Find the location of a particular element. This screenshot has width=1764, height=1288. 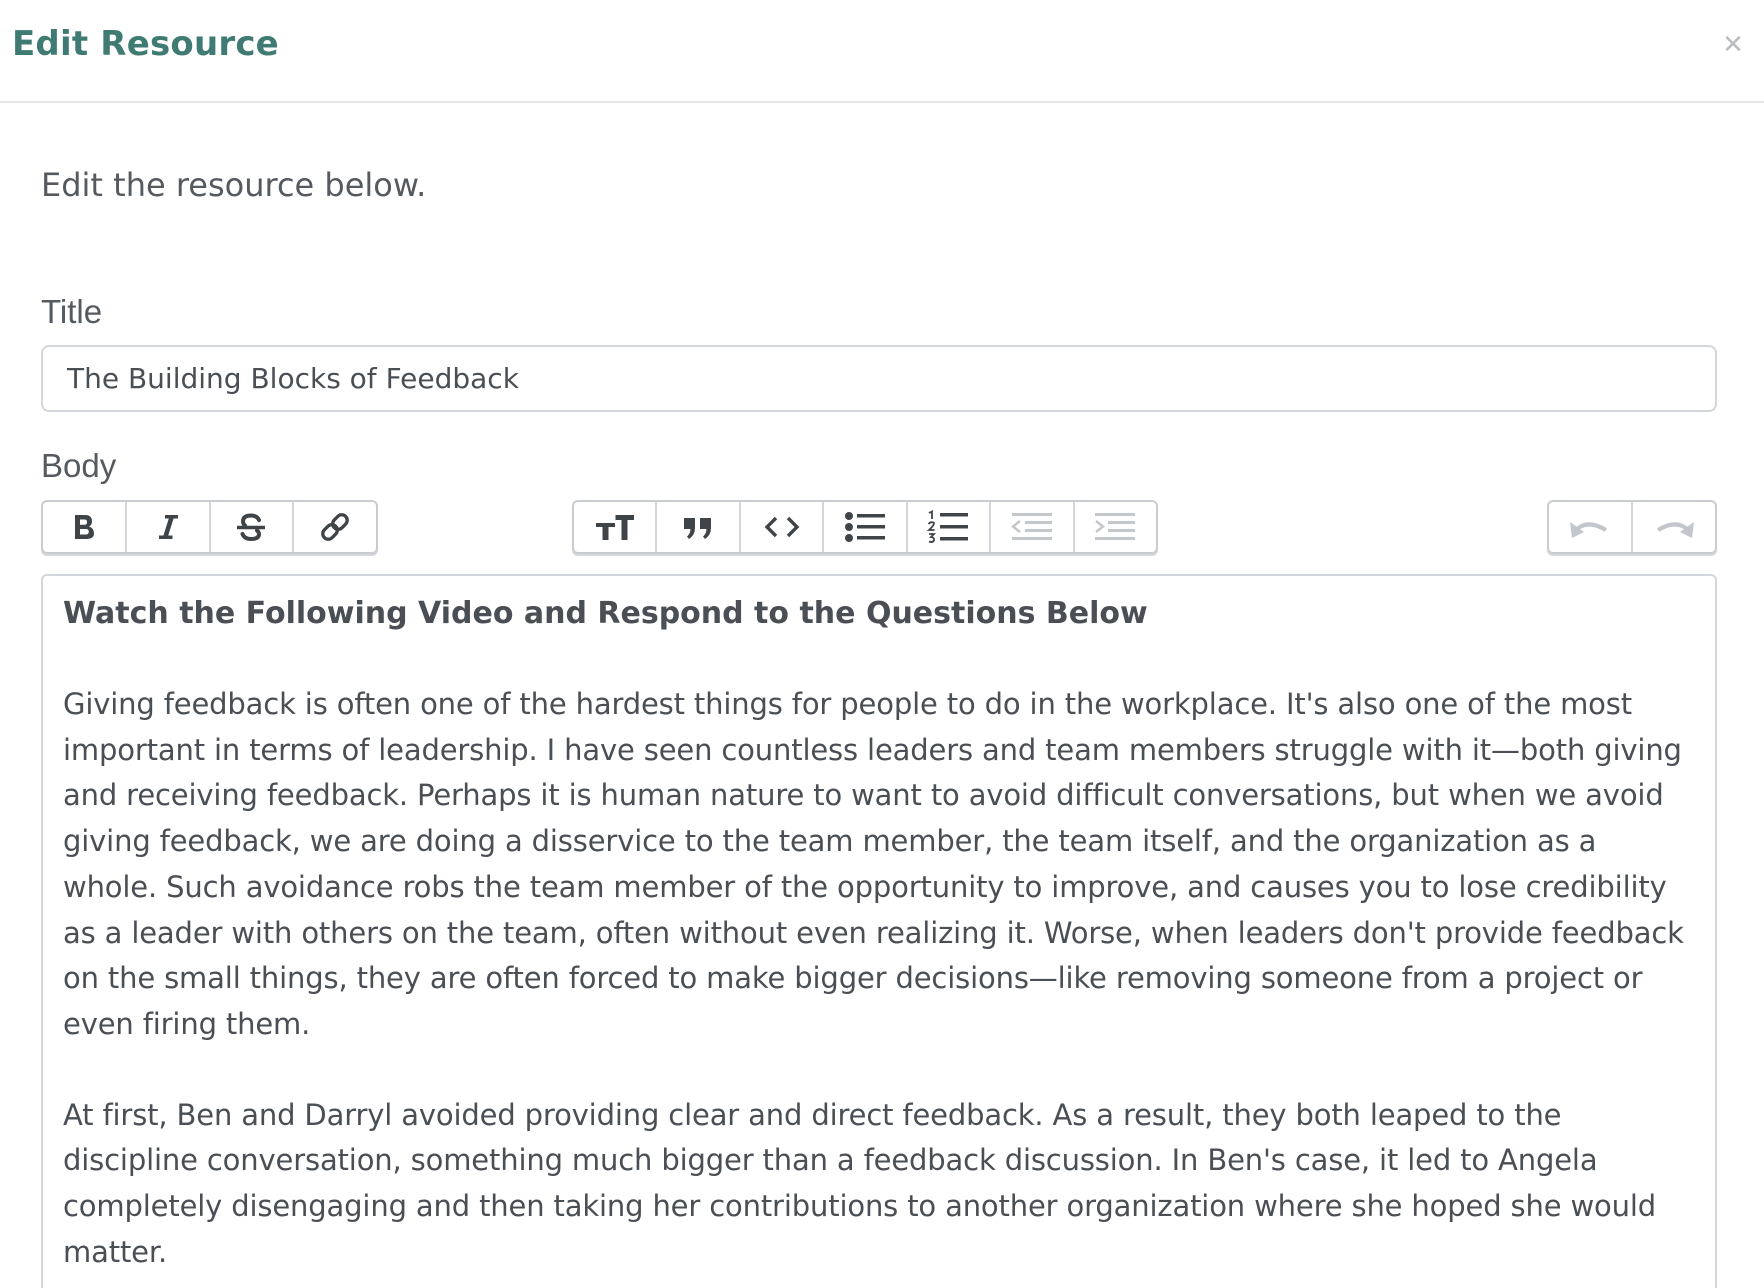

indent-icon is located at coordinates (1115, 526).